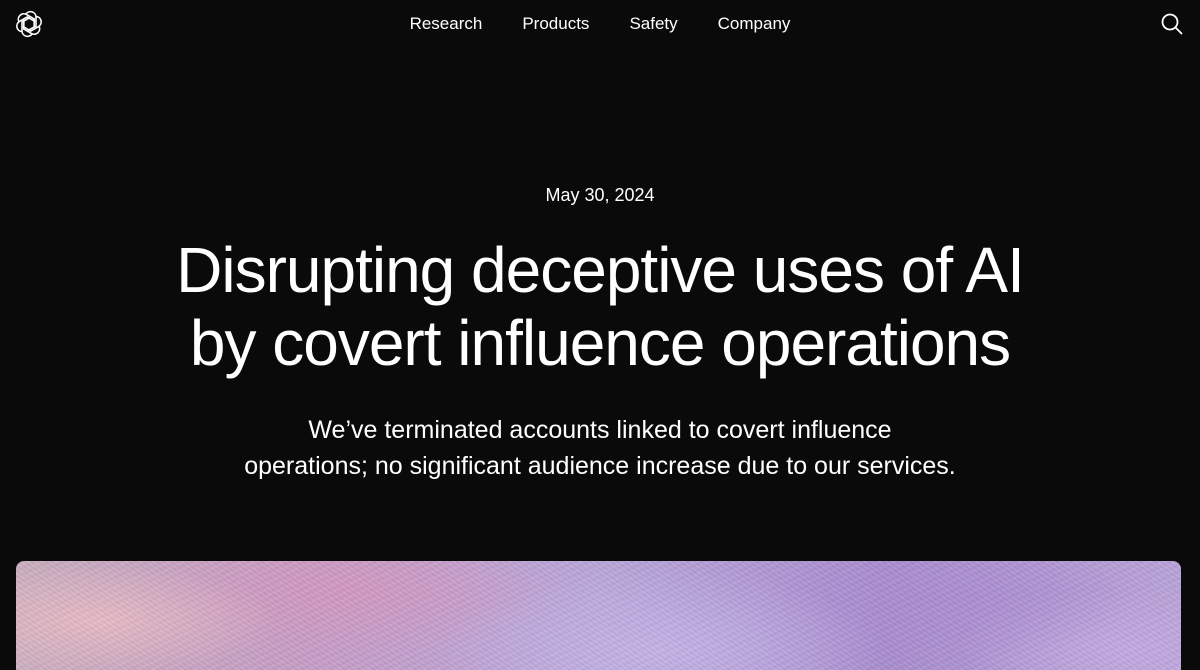  I want to click on search-button, so click(1172, 24).